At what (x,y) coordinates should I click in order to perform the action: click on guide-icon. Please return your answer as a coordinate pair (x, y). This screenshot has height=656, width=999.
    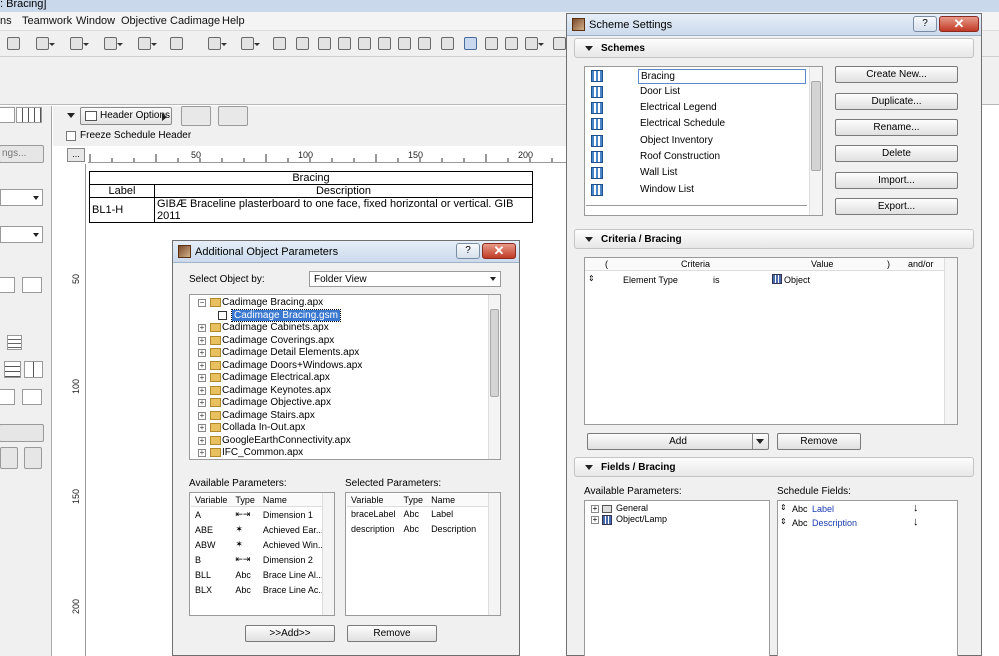
    Looking at the image, I should click on (113, 43).